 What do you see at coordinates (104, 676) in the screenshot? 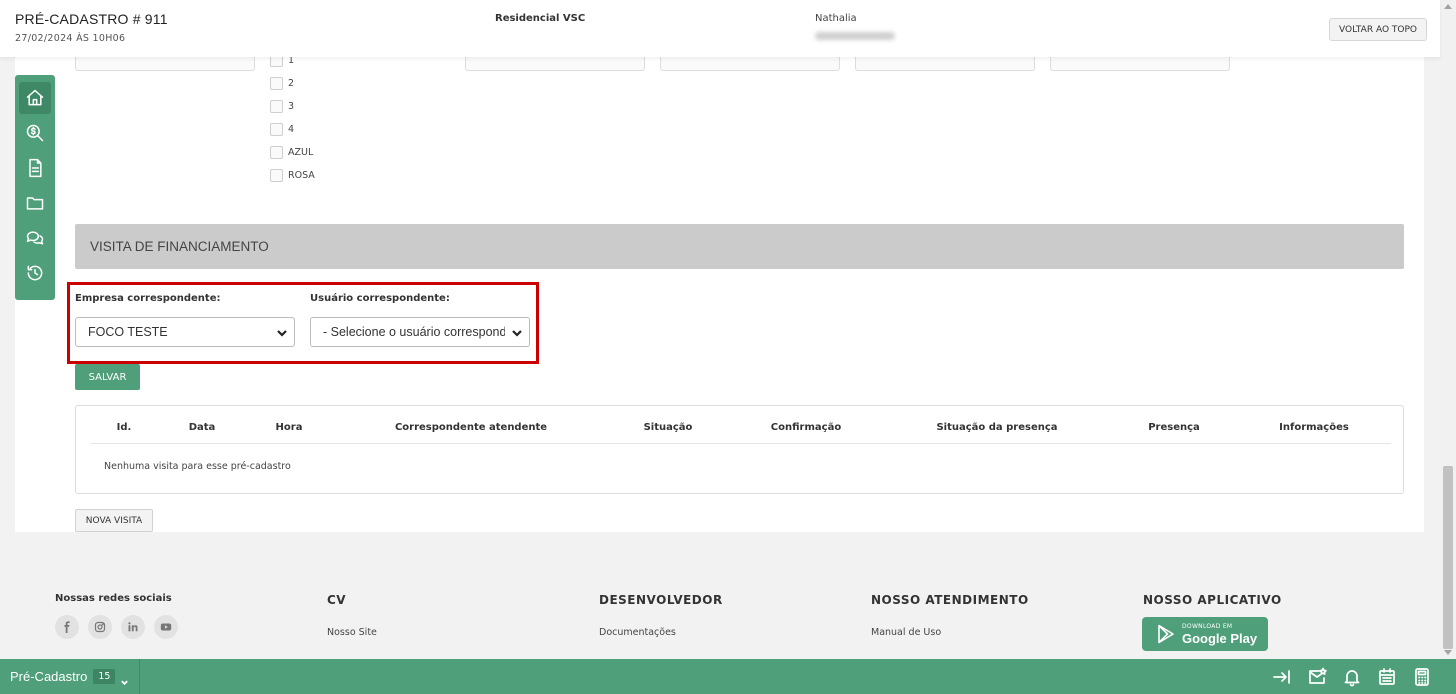
I see `bottom-tab-count: 15` at bounding box center [104, 676].